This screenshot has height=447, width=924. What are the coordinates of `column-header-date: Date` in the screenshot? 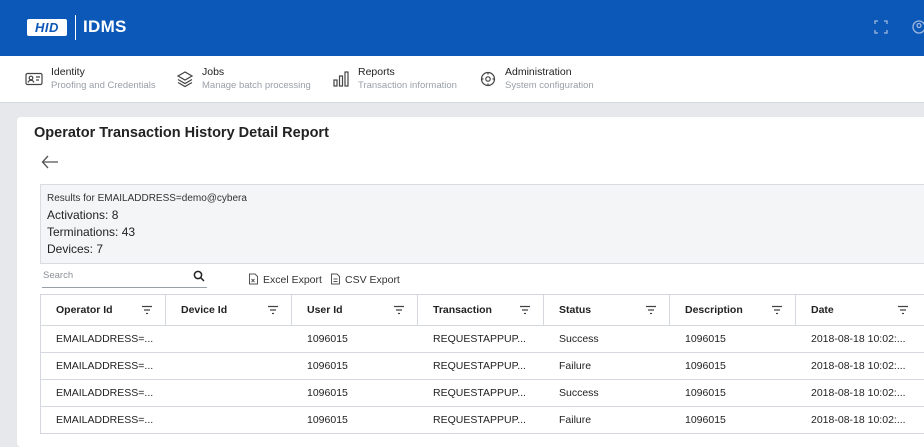 It's located at (860, 310).